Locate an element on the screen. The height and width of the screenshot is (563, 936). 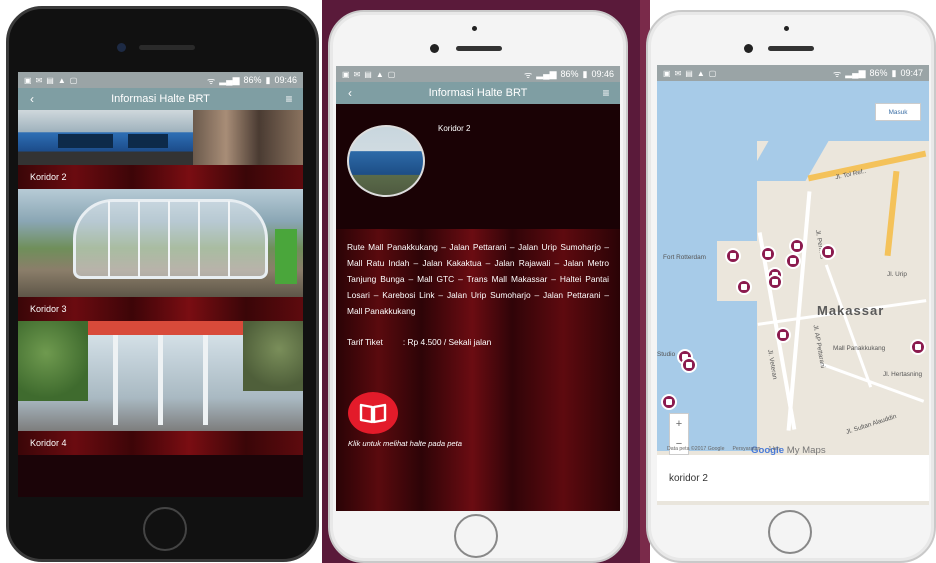
list-item-koridor-4: Koridor 4 is located at coordinates (160, 388).